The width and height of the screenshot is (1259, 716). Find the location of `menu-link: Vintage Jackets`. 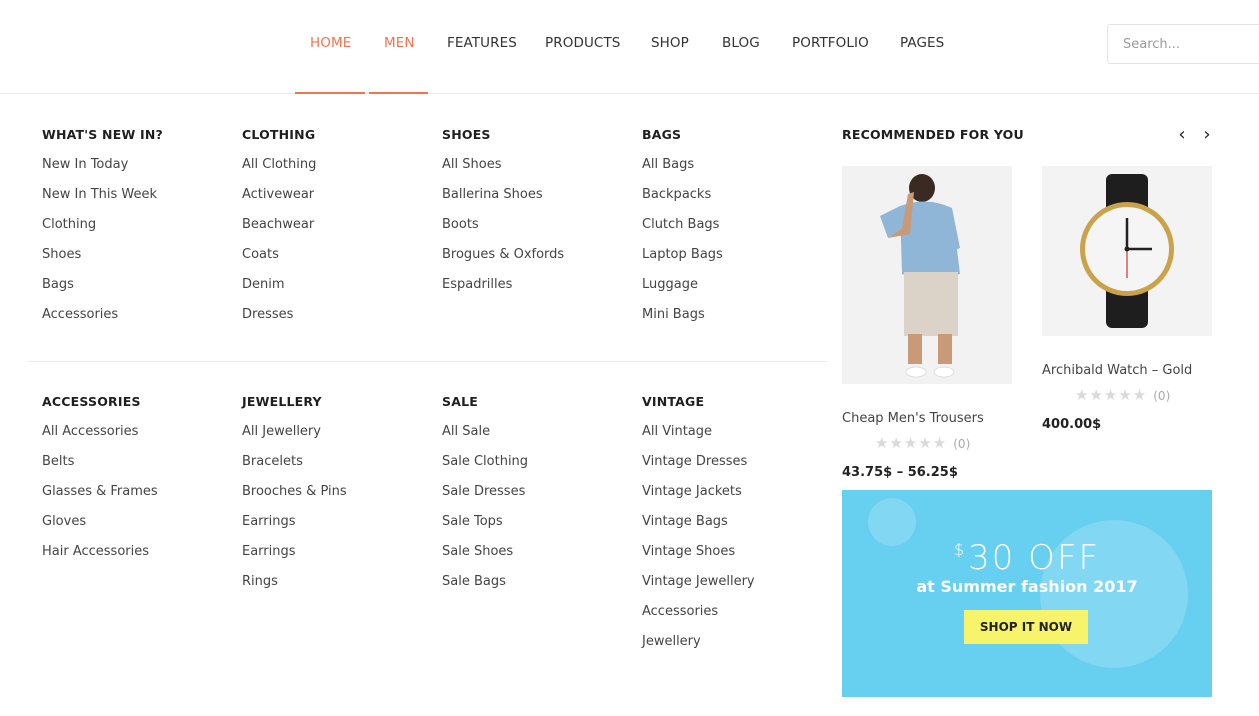

menu-link: Vintage Jackets is located at coordinates (737, 499).